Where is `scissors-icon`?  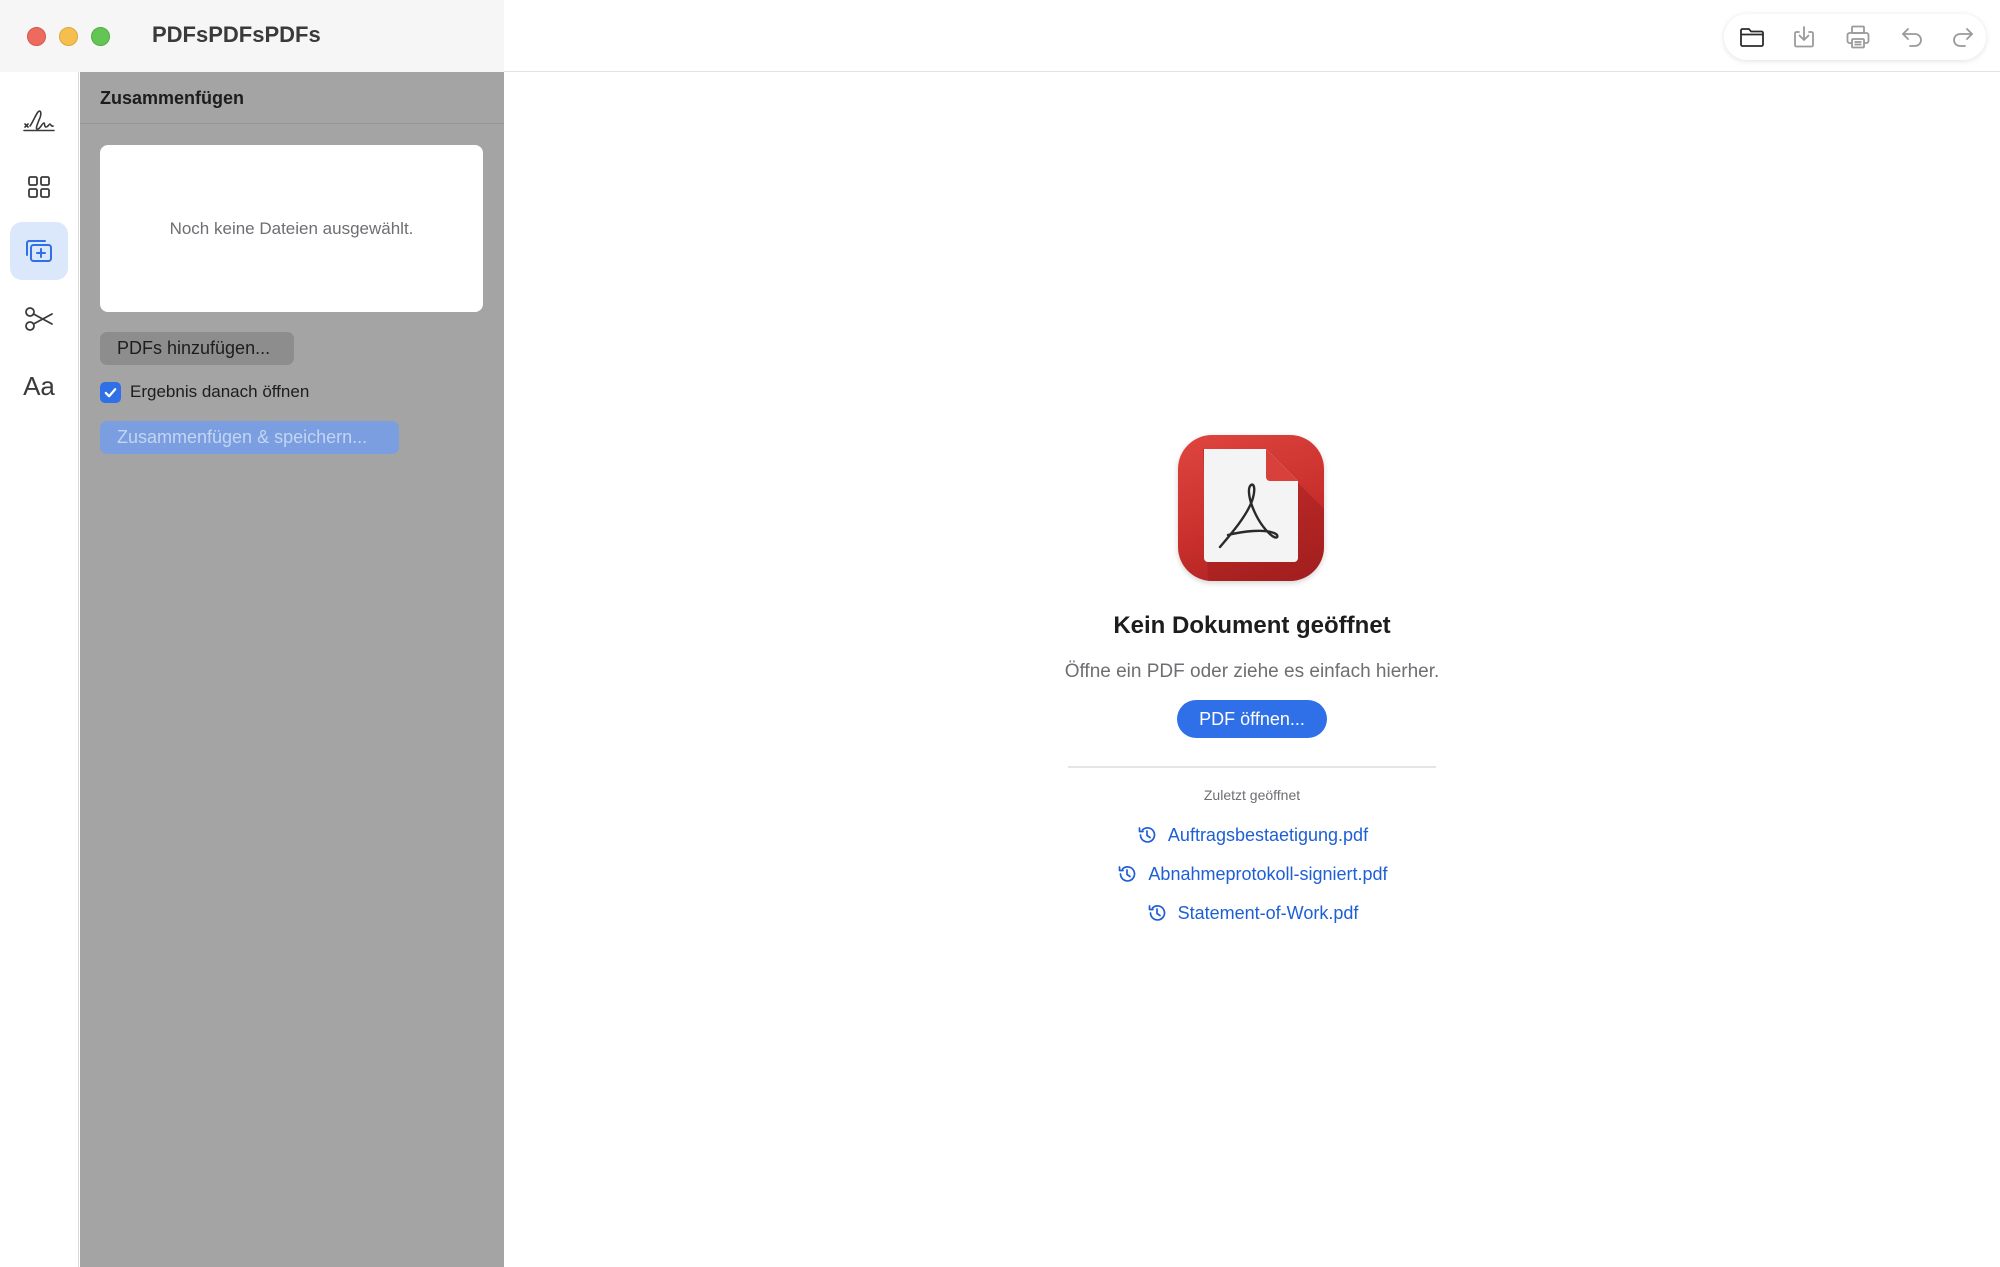 scissors-icon is located at coordinates (39, 319).